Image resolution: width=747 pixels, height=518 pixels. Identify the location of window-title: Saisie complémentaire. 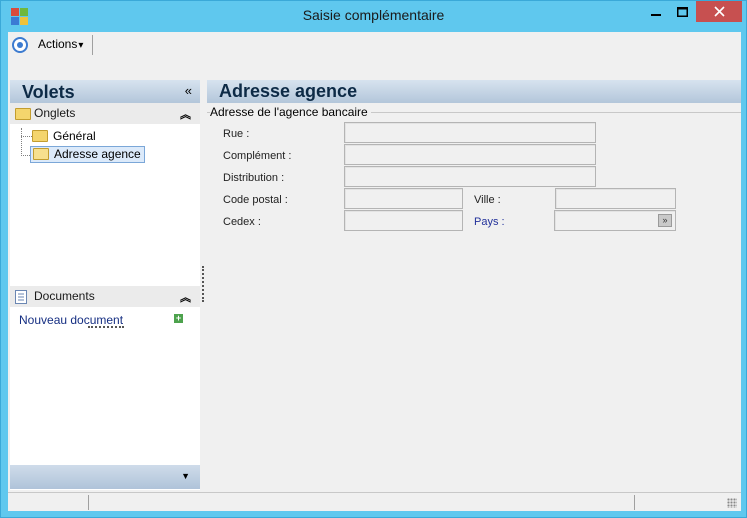
(373, 15).